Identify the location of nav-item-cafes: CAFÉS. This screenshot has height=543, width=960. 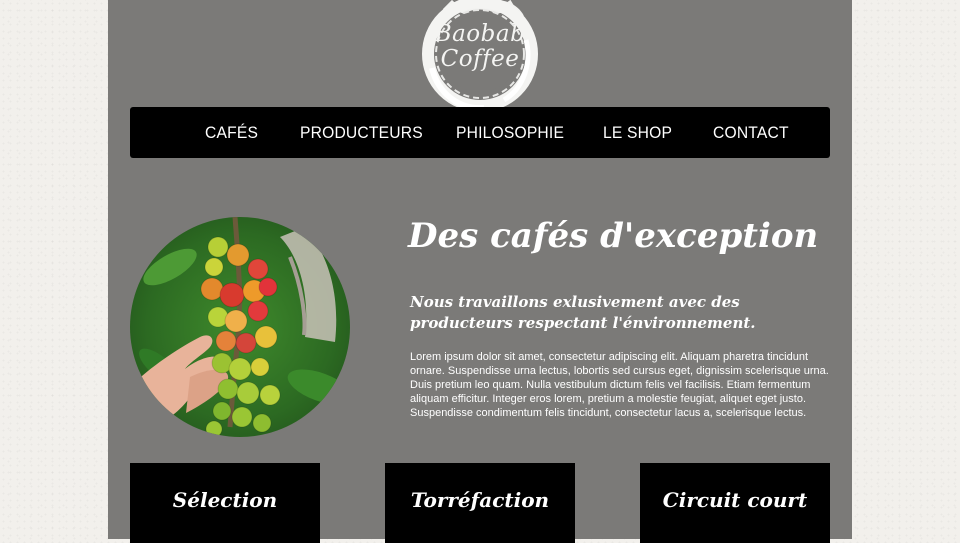
(231, 132).